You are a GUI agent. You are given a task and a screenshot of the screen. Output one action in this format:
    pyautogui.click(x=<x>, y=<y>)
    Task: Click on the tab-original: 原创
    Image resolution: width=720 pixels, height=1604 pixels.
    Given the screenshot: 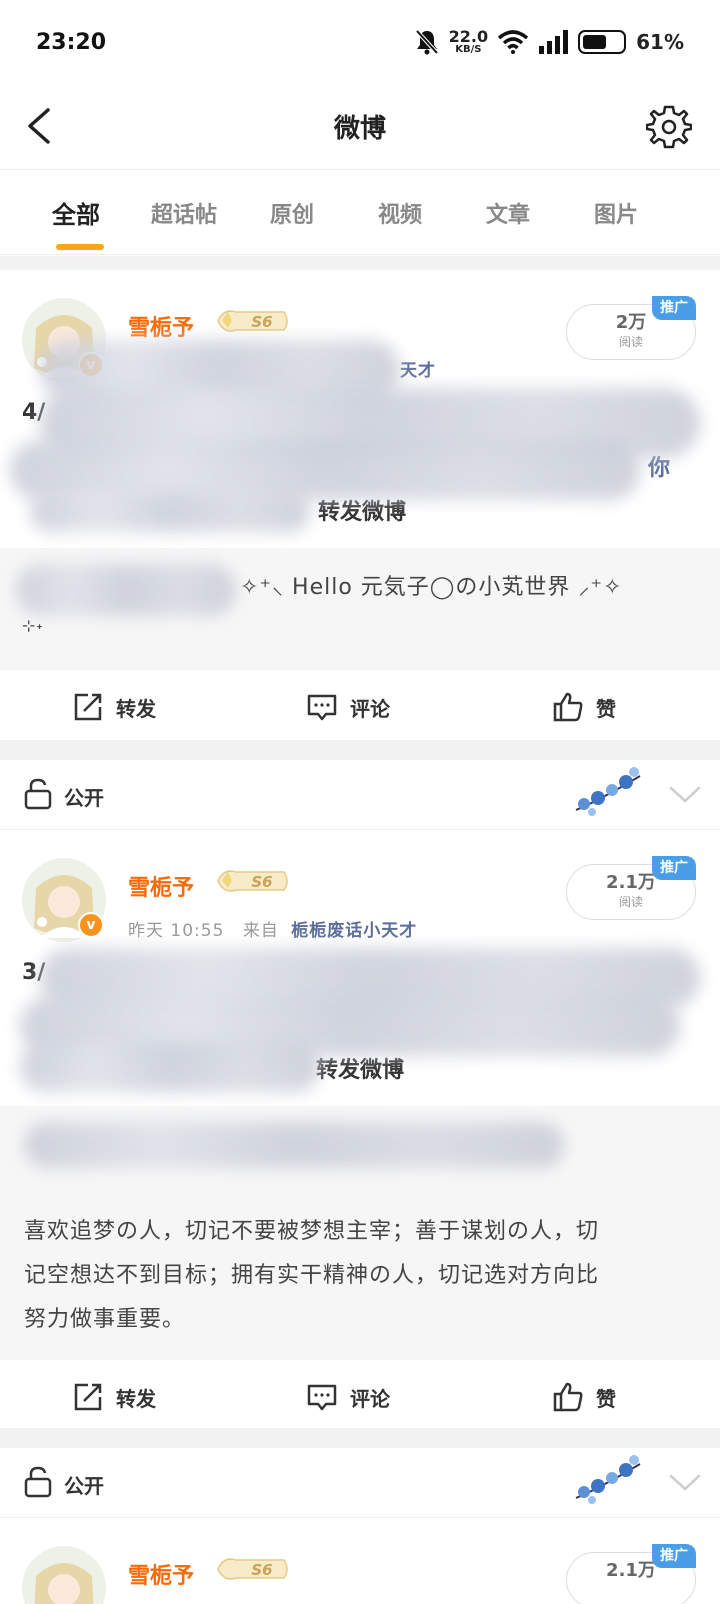 What is the action you would take?
    pyautogui.click(x=292, y=213)
    